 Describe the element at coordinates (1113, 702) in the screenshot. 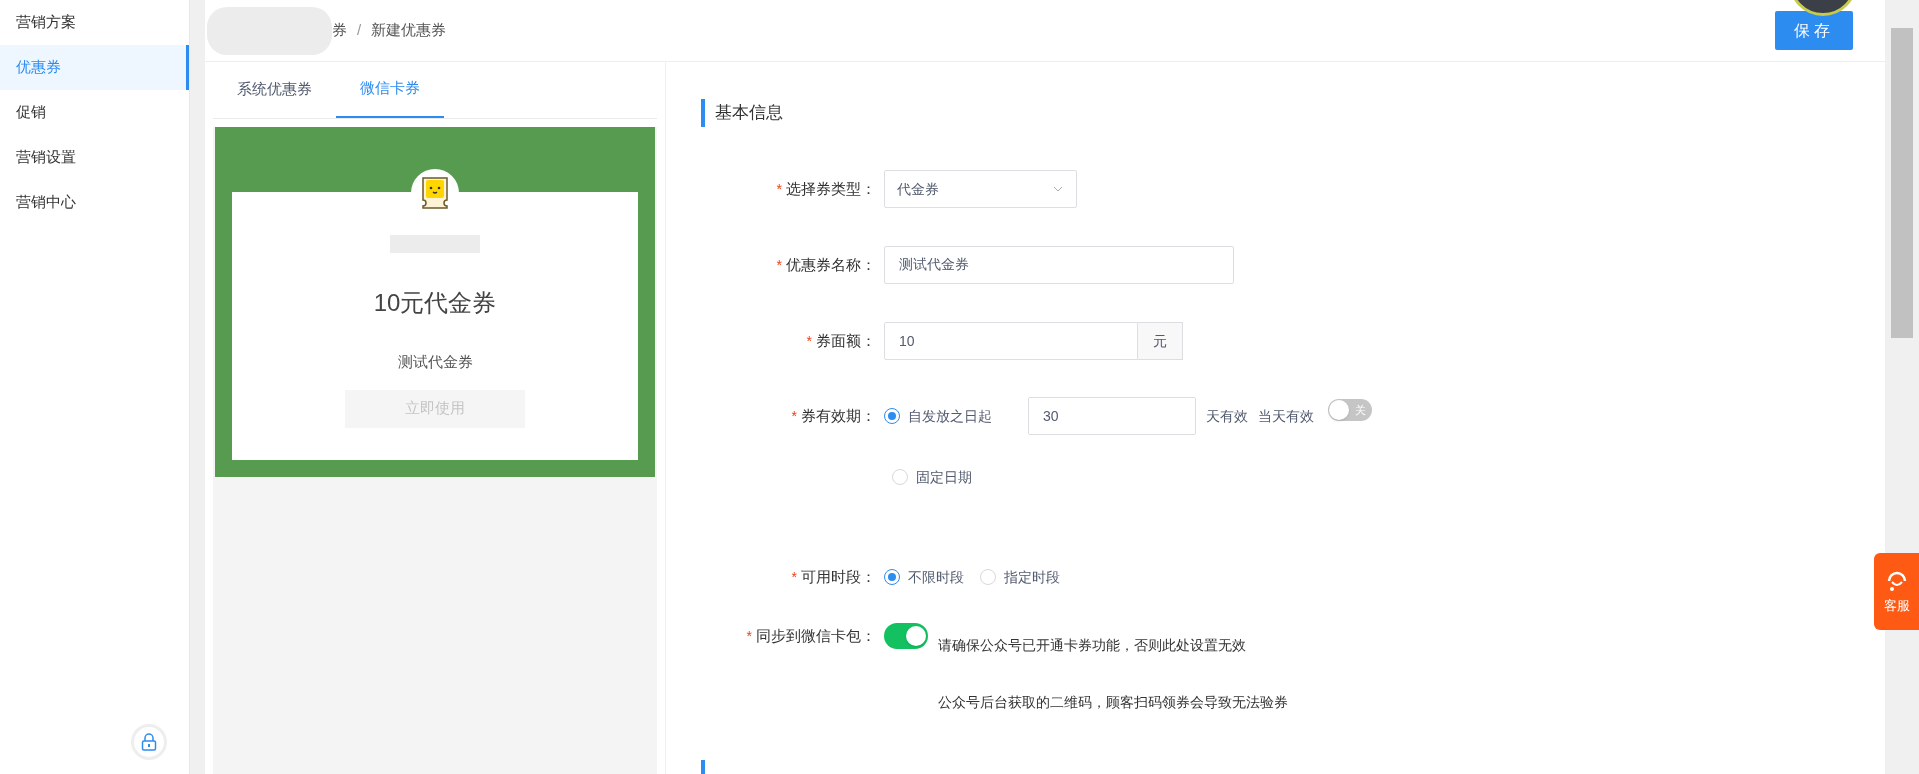

I see `hint-text: 公众号后台获取的二维码，顾客扫码领券会导致无法验券` at that location.